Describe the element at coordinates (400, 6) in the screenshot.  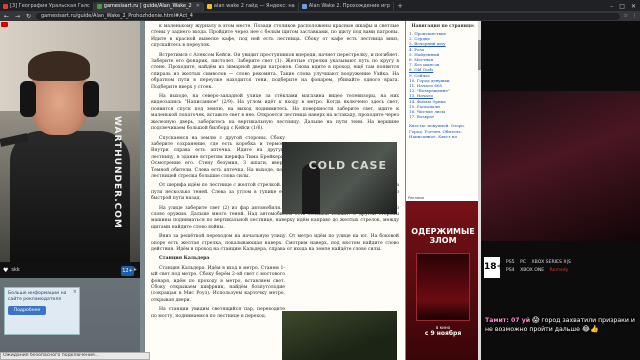
I see `new-tab-button: +` at that location.